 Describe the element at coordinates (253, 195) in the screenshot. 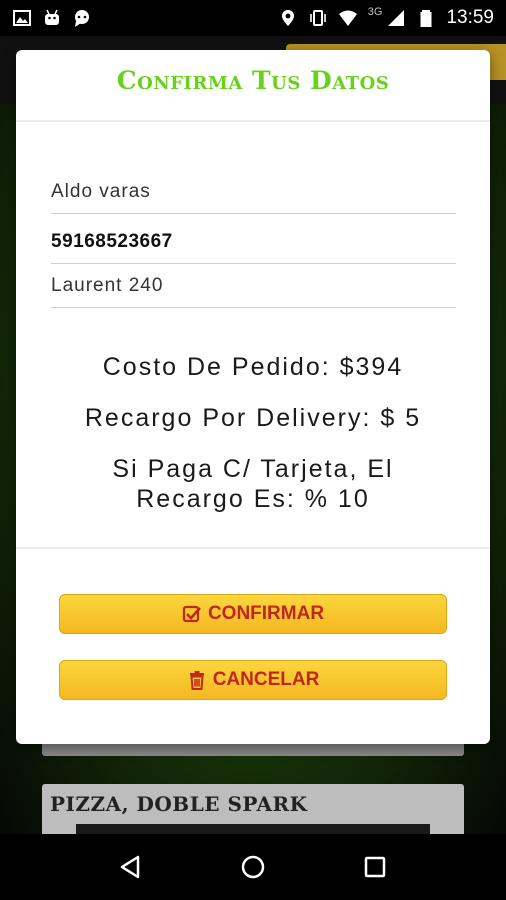

I see `name-field: Aldo varas` at that location.